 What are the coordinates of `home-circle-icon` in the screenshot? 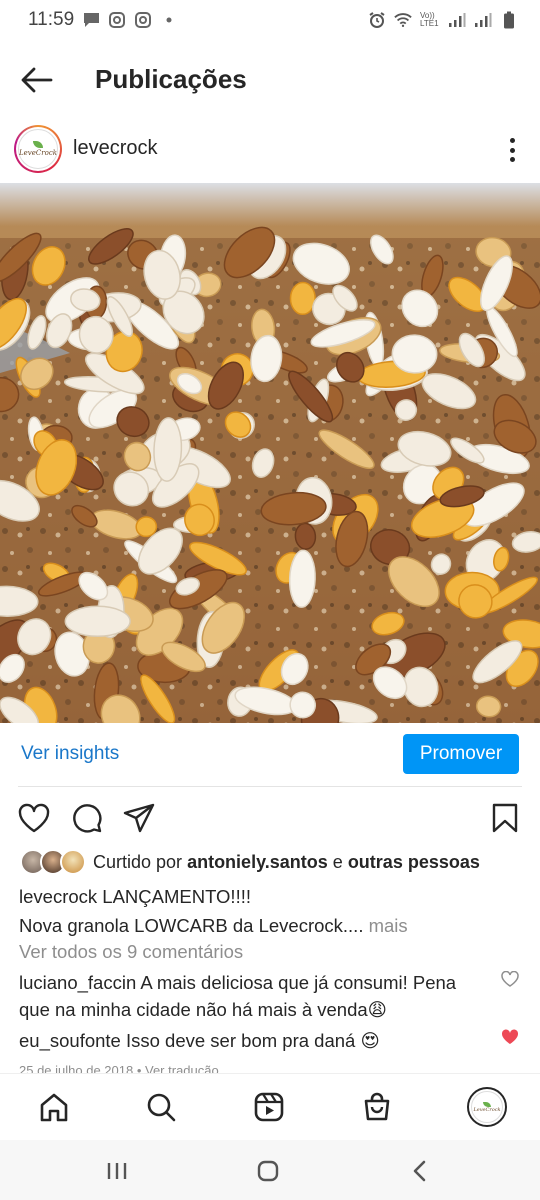 It's located at (268, 1171).